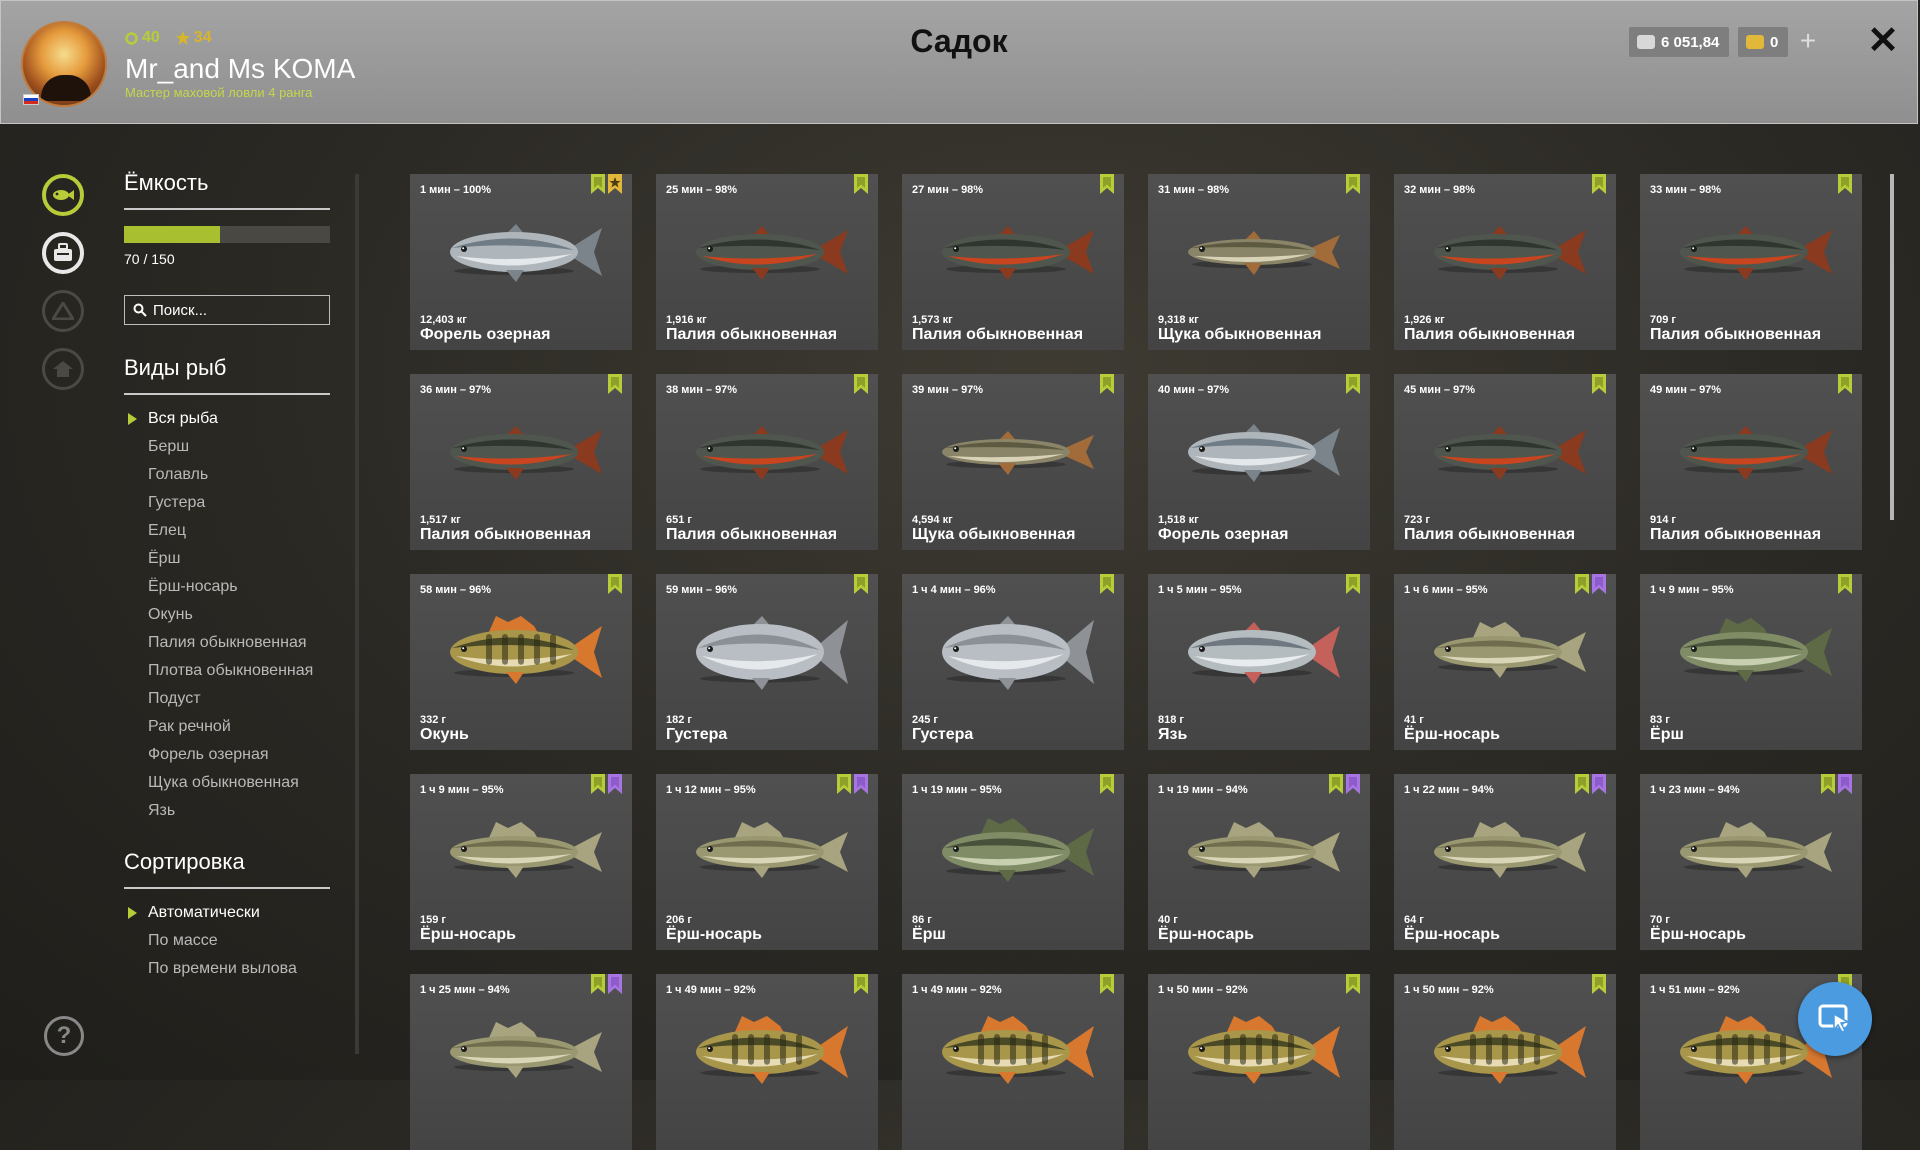 The height and width of the screenshot is (1150, 1920). I want to click on fish-card: 33 мин – 98% 709 г Палия обыкновенная, so click(1751, 262).